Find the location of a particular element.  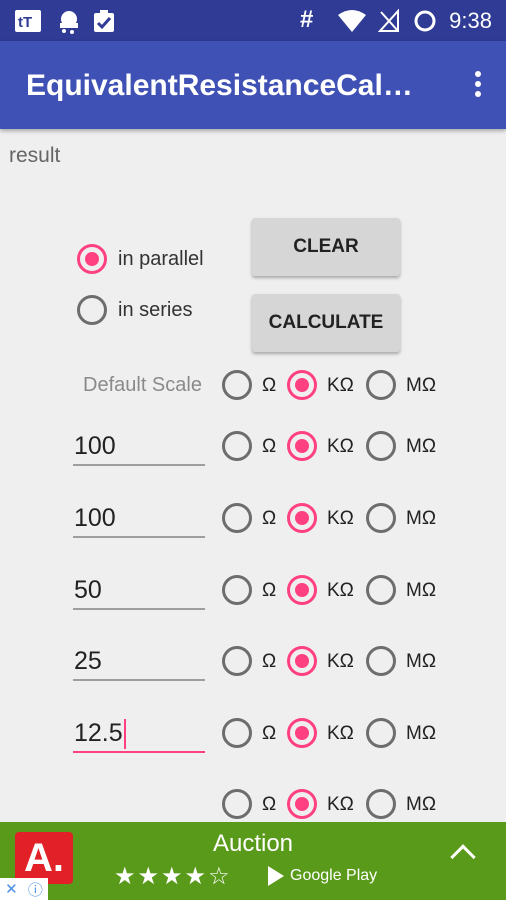

default-scale-unit-label-0: Ω is located at coordinates (269, 386).